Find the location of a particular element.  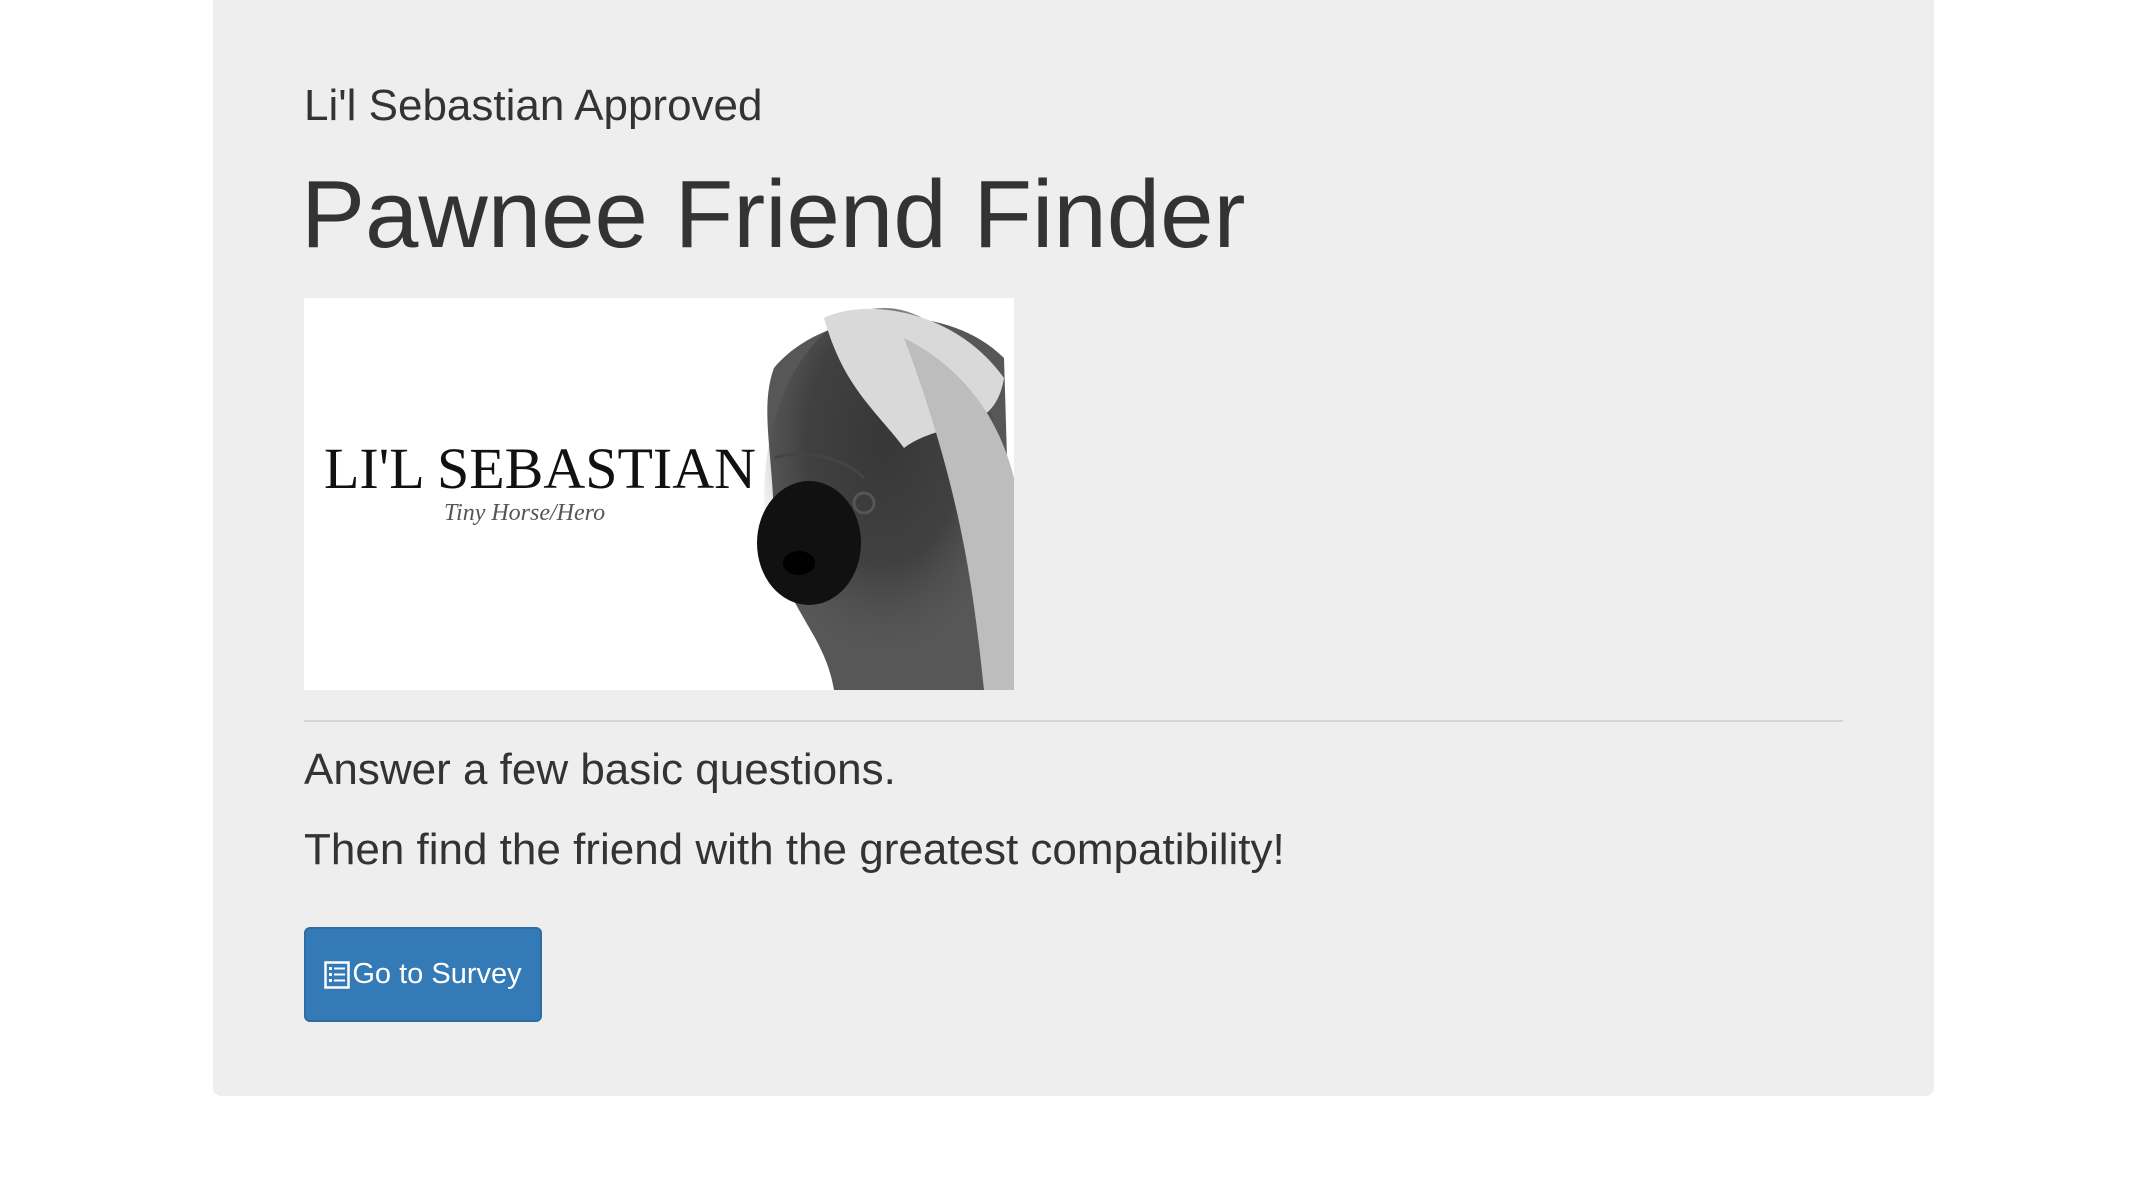

intro-line-1: Answer a few basic questions. is located at coordinates (600, 769).